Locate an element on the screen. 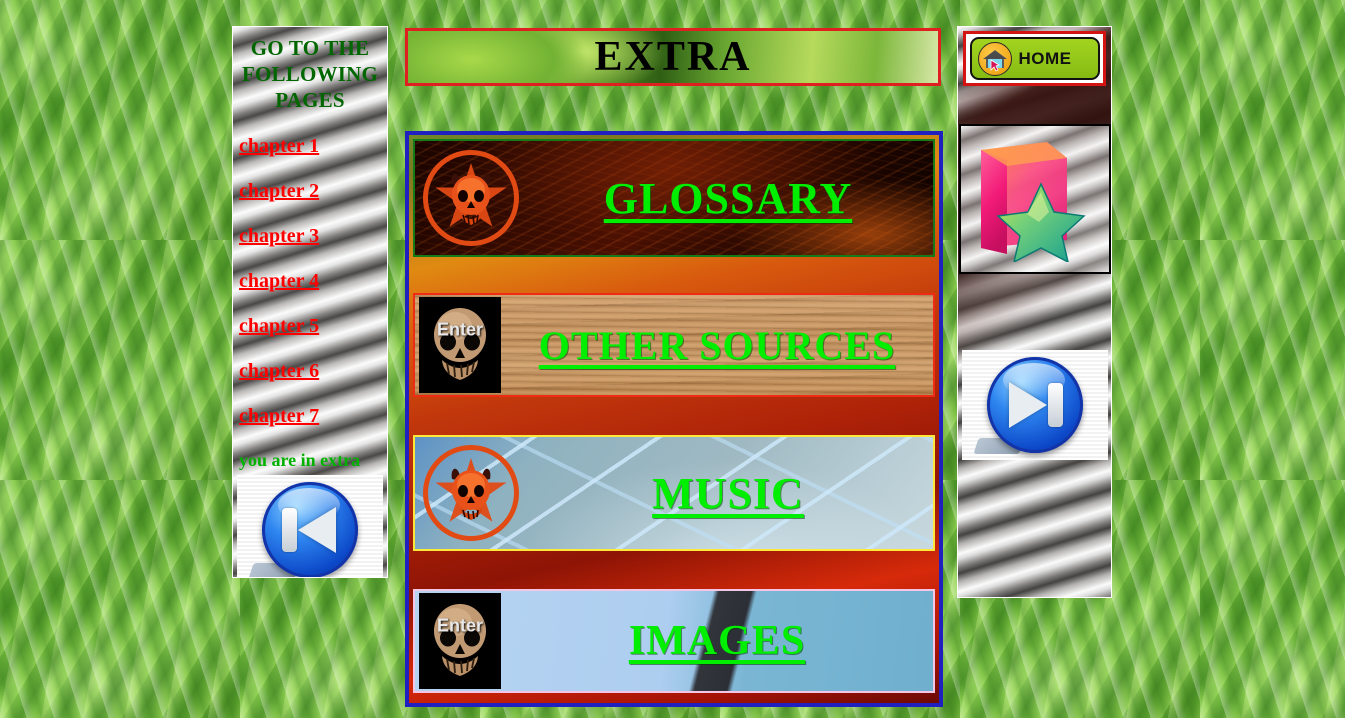 This screenshot has width=1345, height=718. list-item: chapter 7 is located at coordinates (313, 416).